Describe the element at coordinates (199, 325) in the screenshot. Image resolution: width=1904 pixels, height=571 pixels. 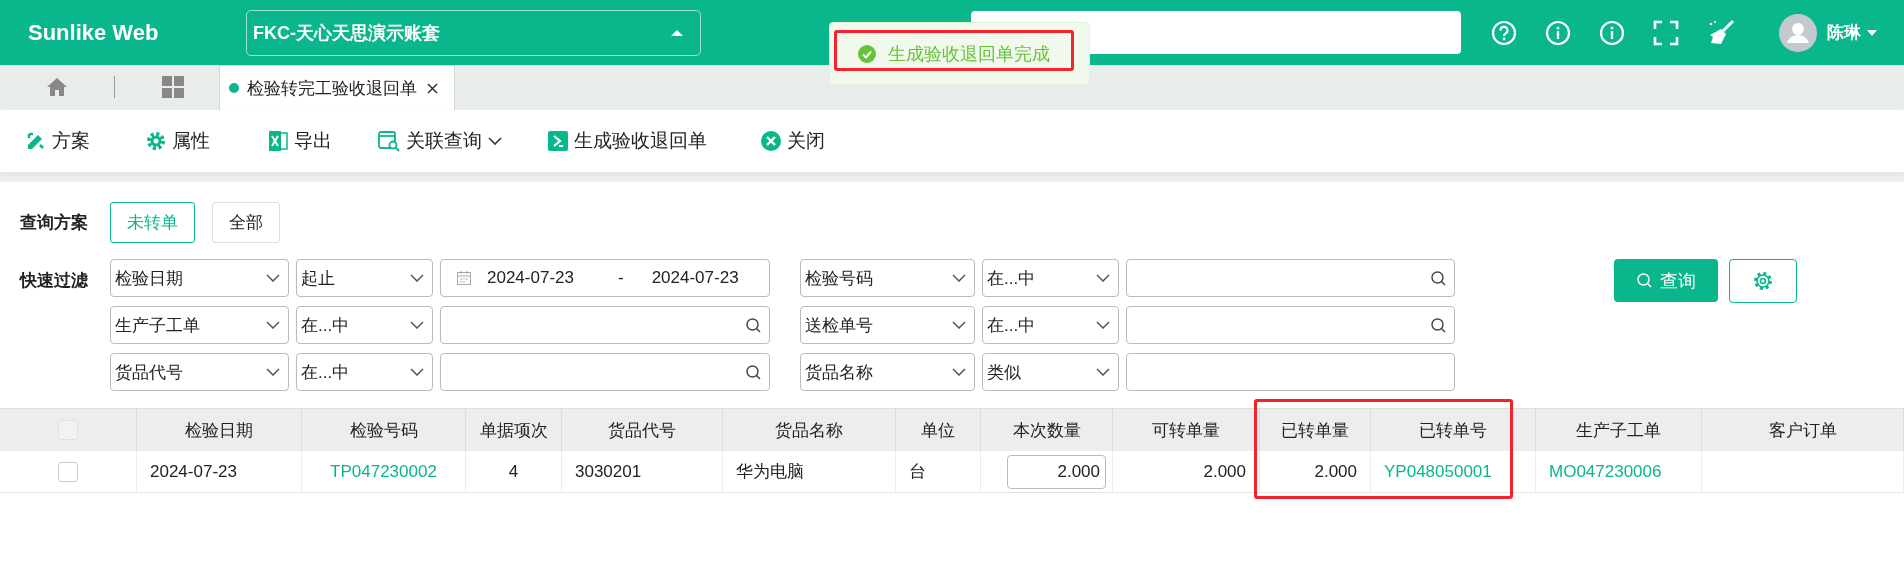
I see `field-select: 生产子工单` at that location.